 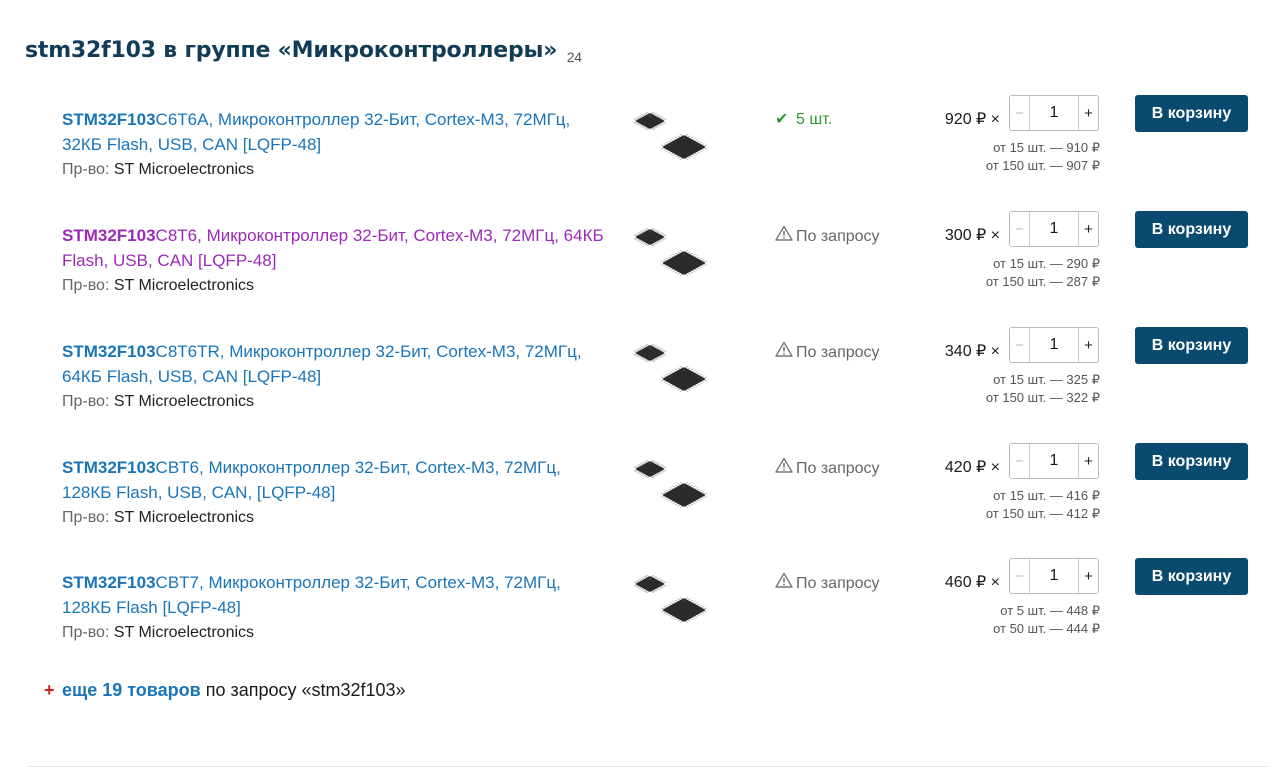 I want to click on price-tiers: от 15 шт. — 290 ₽ от 150 шт. — 287 ₽, so click(x=1000, y=273).